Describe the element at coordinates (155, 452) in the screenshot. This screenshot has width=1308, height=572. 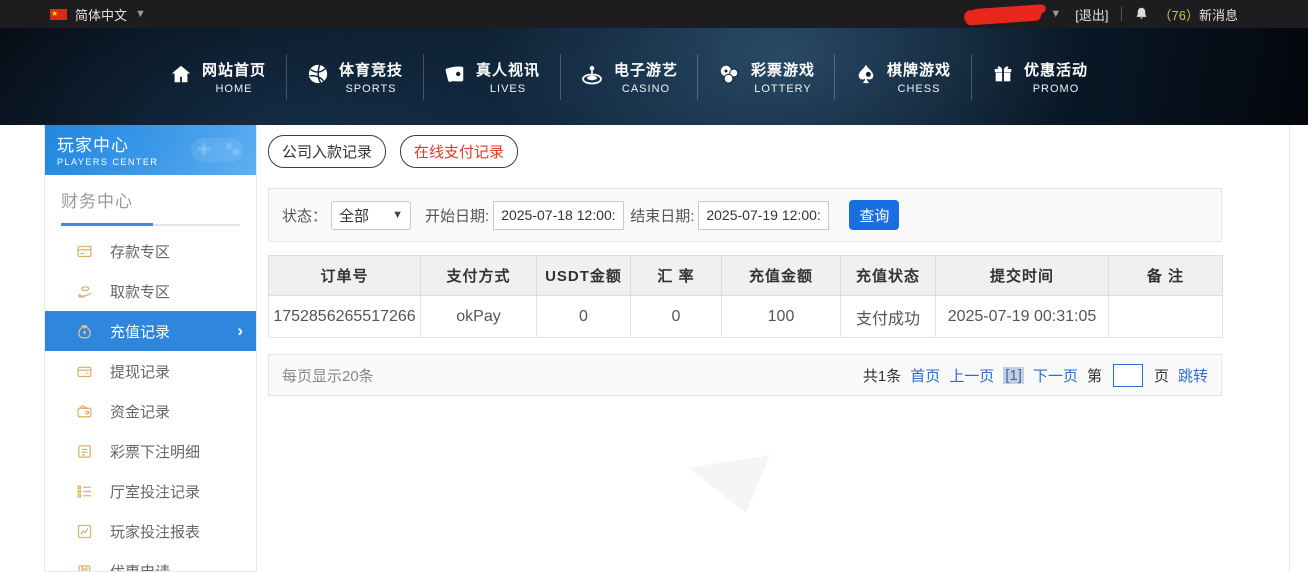
I see `sidebar-item-label: 彩票下注明细` at that location.